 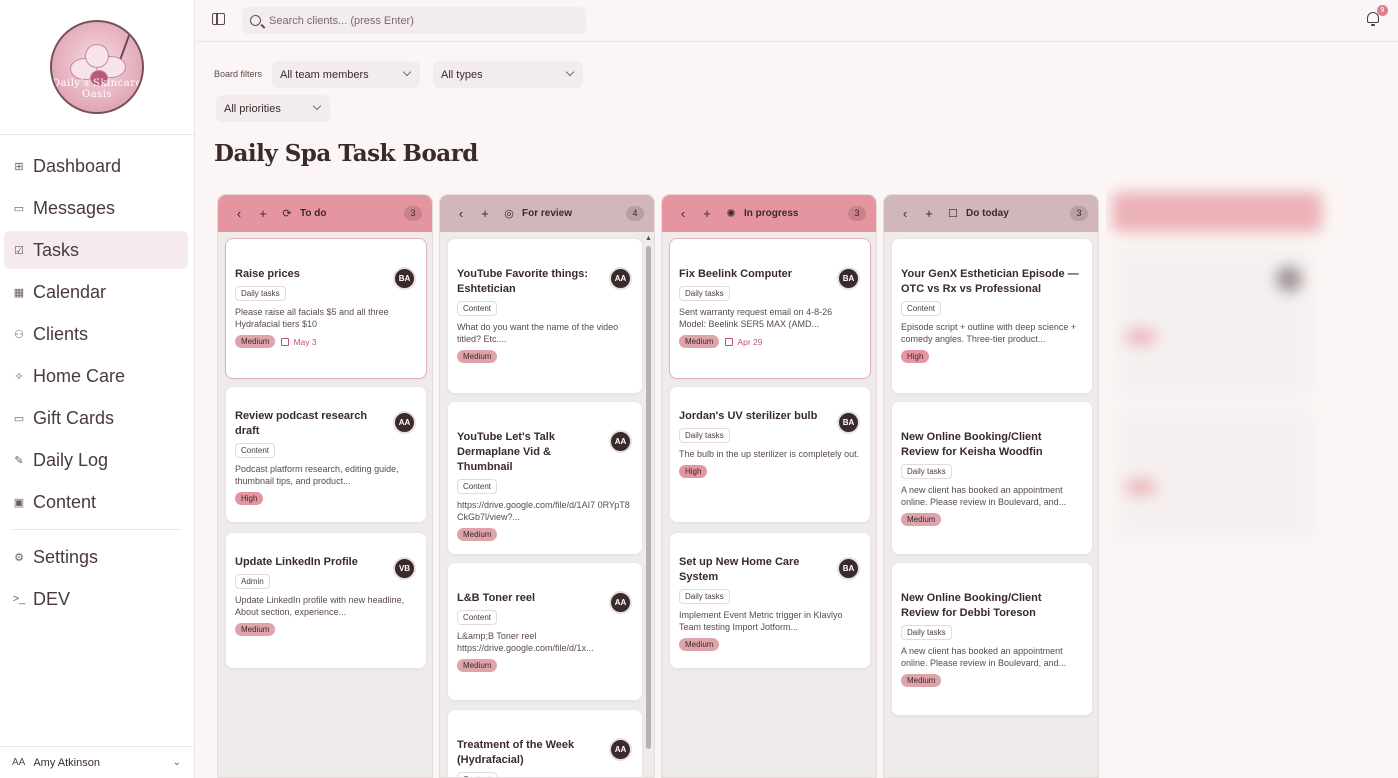 I want to click on nav-item-messages: ▭ Messages, so click(x=96, y=208).